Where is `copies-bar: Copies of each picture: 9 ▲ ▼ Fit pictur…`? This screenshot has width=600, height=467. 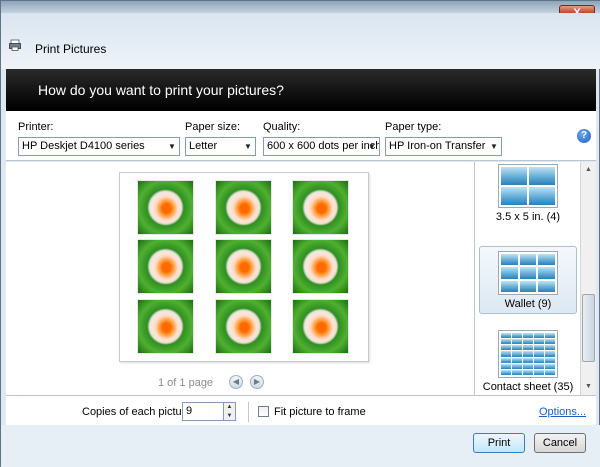
copies-bar: Copies of each picture: 9 ▲ ▼ Fit pictur… is located at coordinates (301, 410).